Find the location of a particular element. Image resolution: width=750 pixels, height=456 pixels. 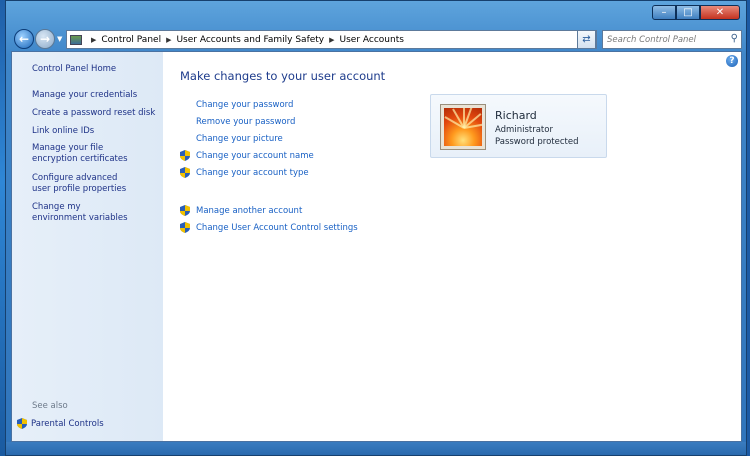

change-picture-link: Change your picture is located at coordinates (239, 139).